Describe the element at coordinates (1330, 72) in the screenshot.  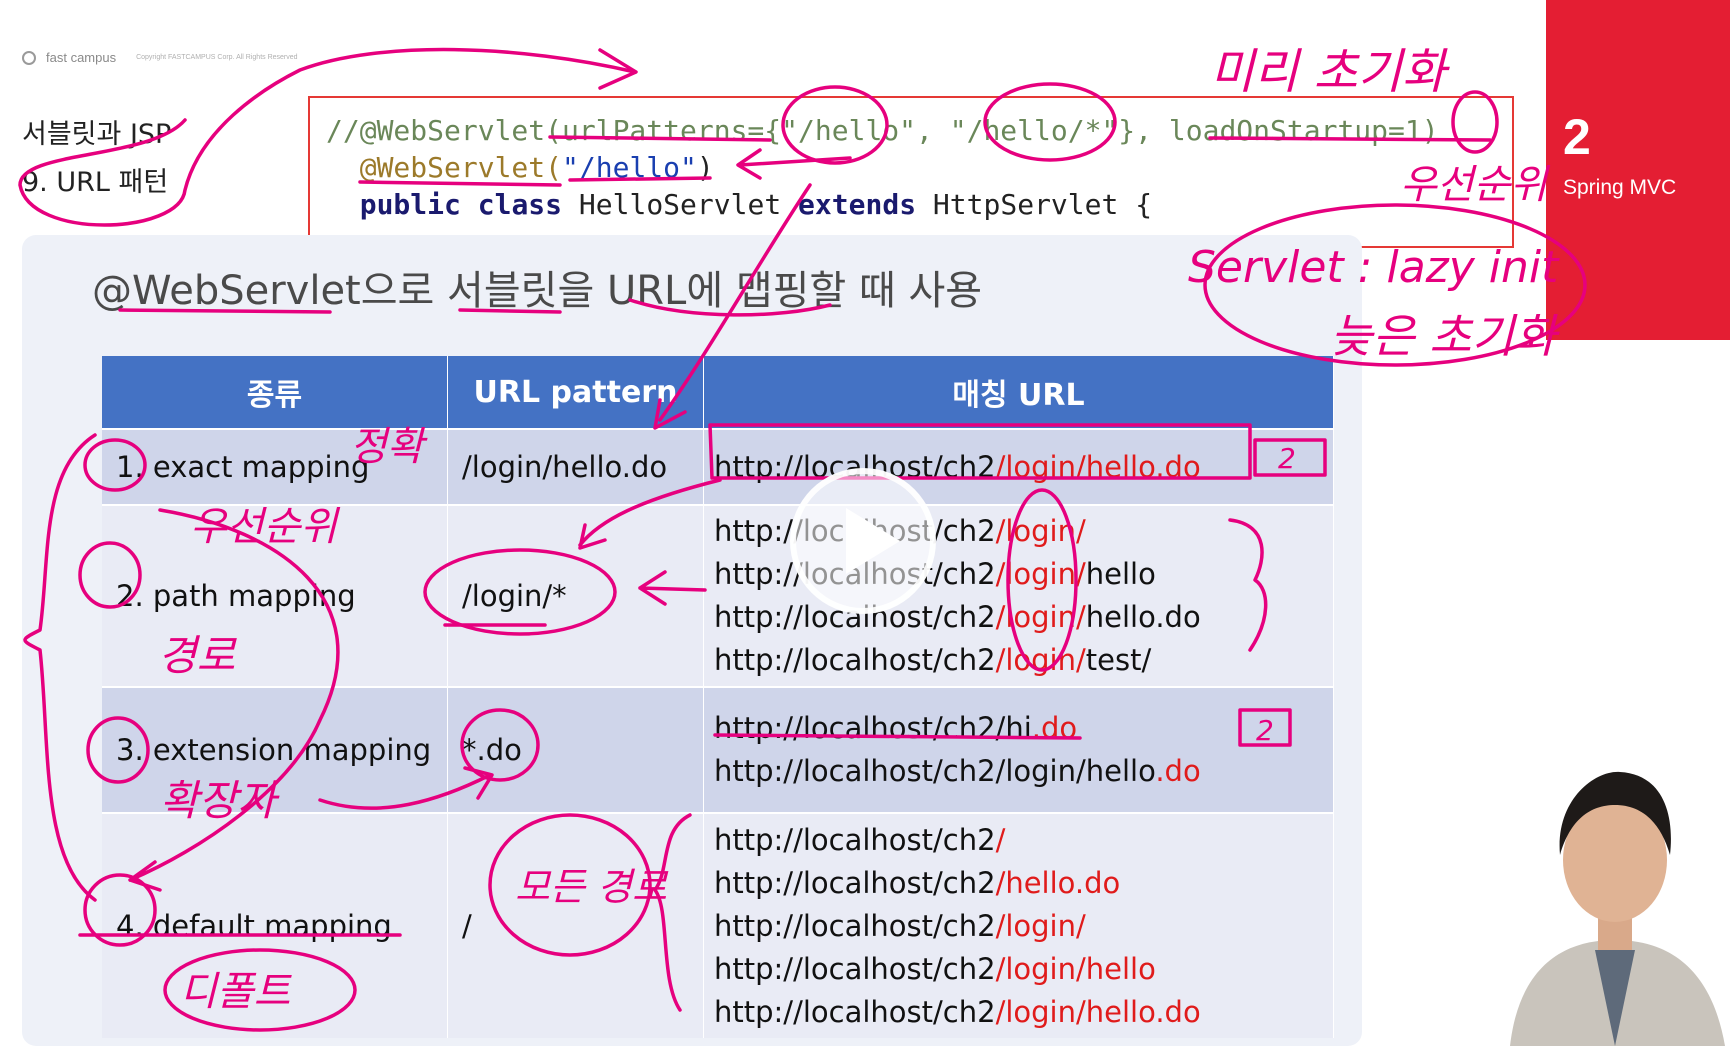
I see `note-early-init: 미리 초기화` at that location.